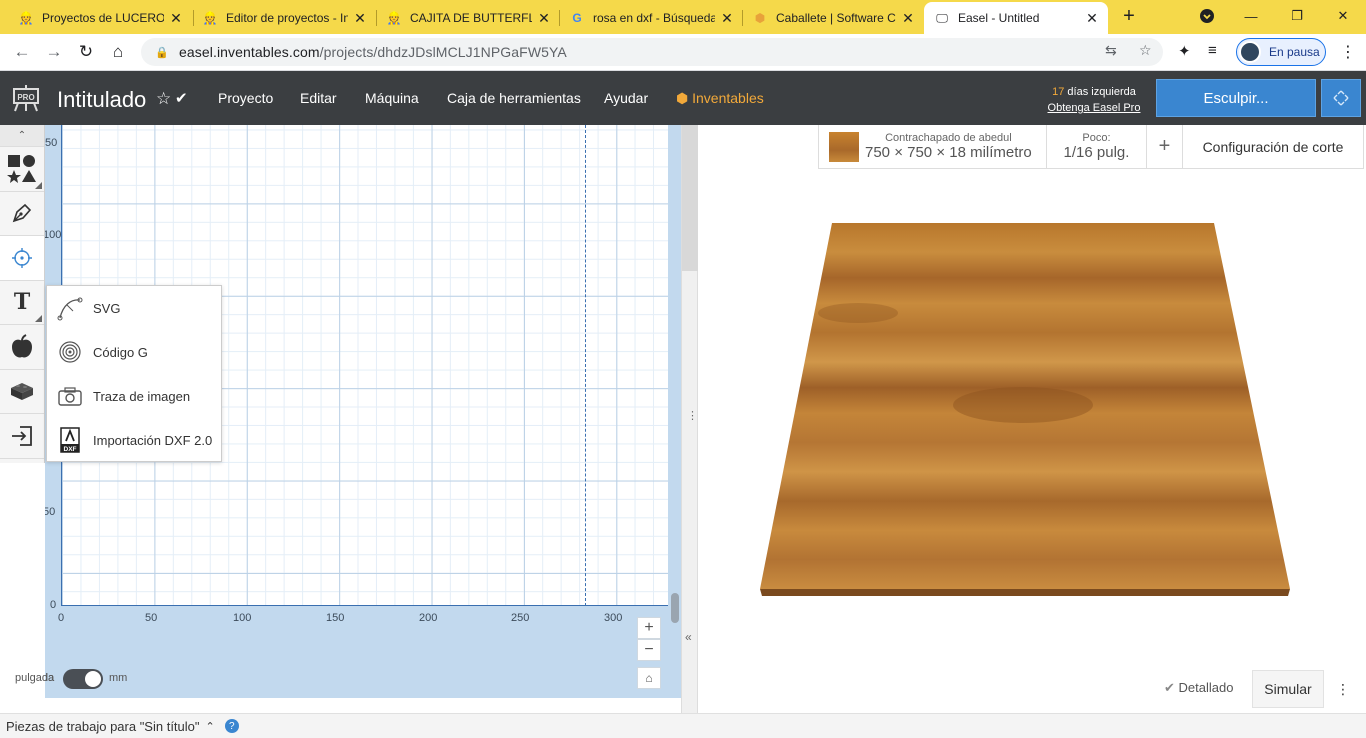 This screenshot has height=738, width=1366. I want to click on bookmark-star-icon: ☆, so click(1145, 50).